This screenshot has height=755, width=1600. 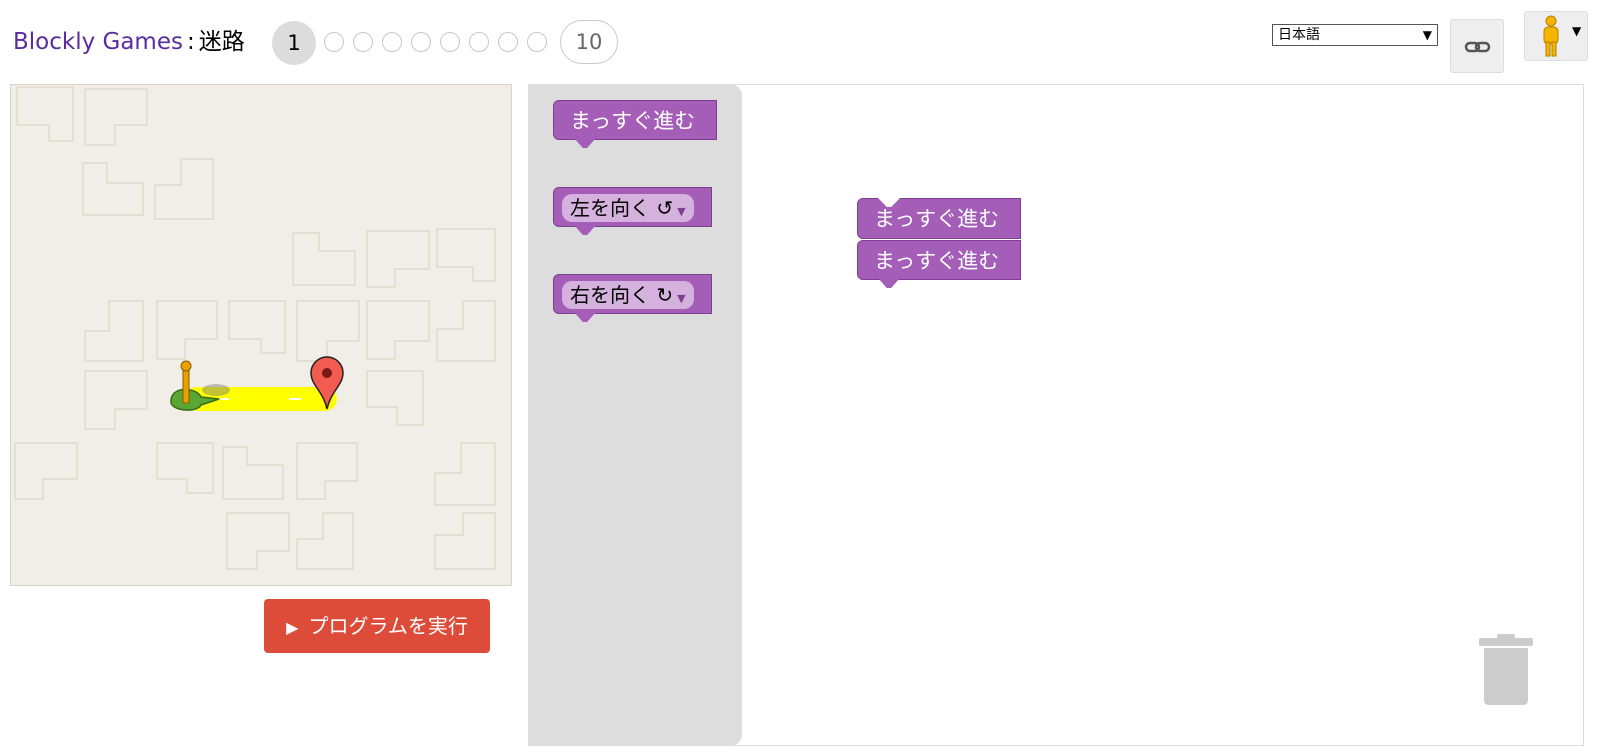 What do you see at coordinates (665, 208) in the screenshot?
I see `rotate-ccw-icon: ↺` at bounding box center [665, 208].